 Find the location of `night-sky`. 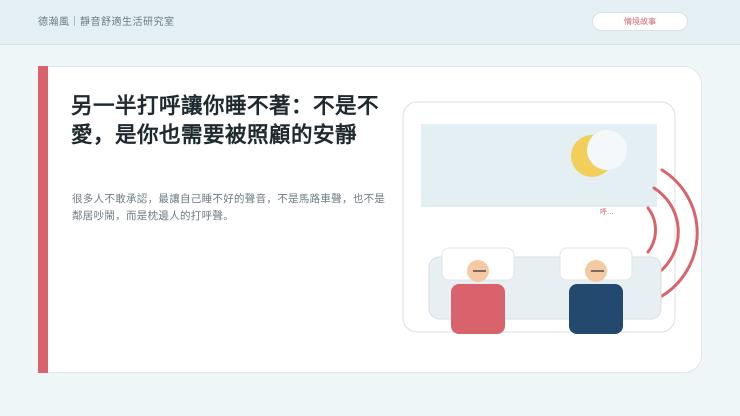

night-sky is located at coordinates (539, 165).